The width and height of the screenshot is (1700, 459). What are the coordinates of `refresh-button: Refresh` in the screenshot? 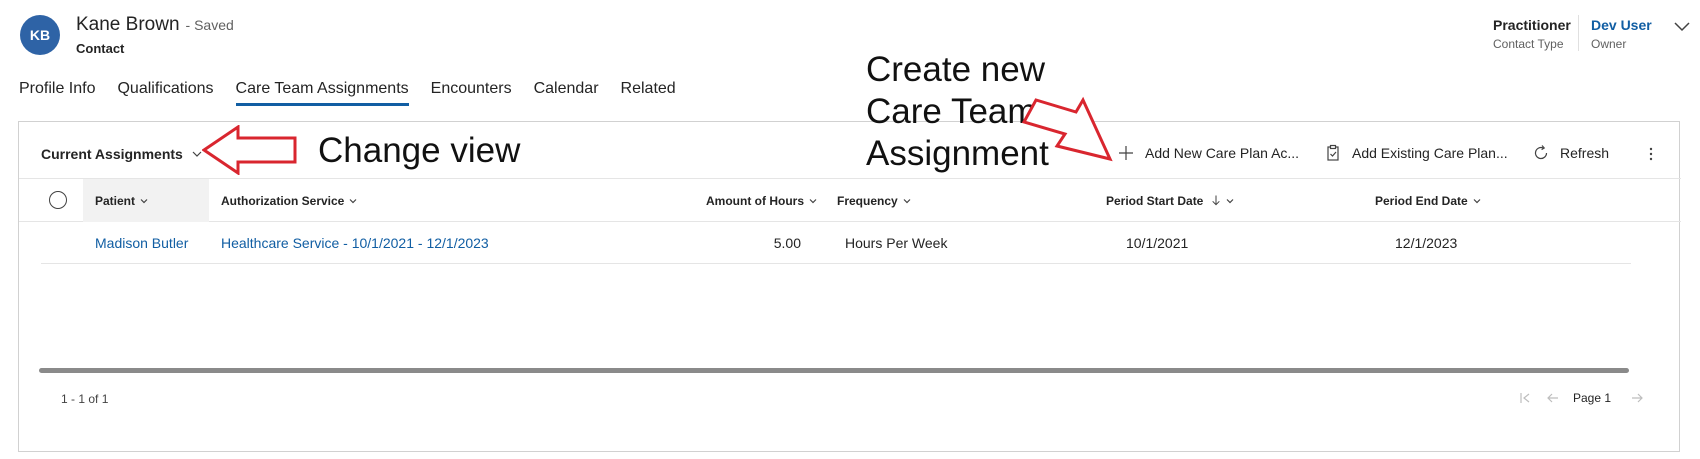 It's located at (1570, 153).